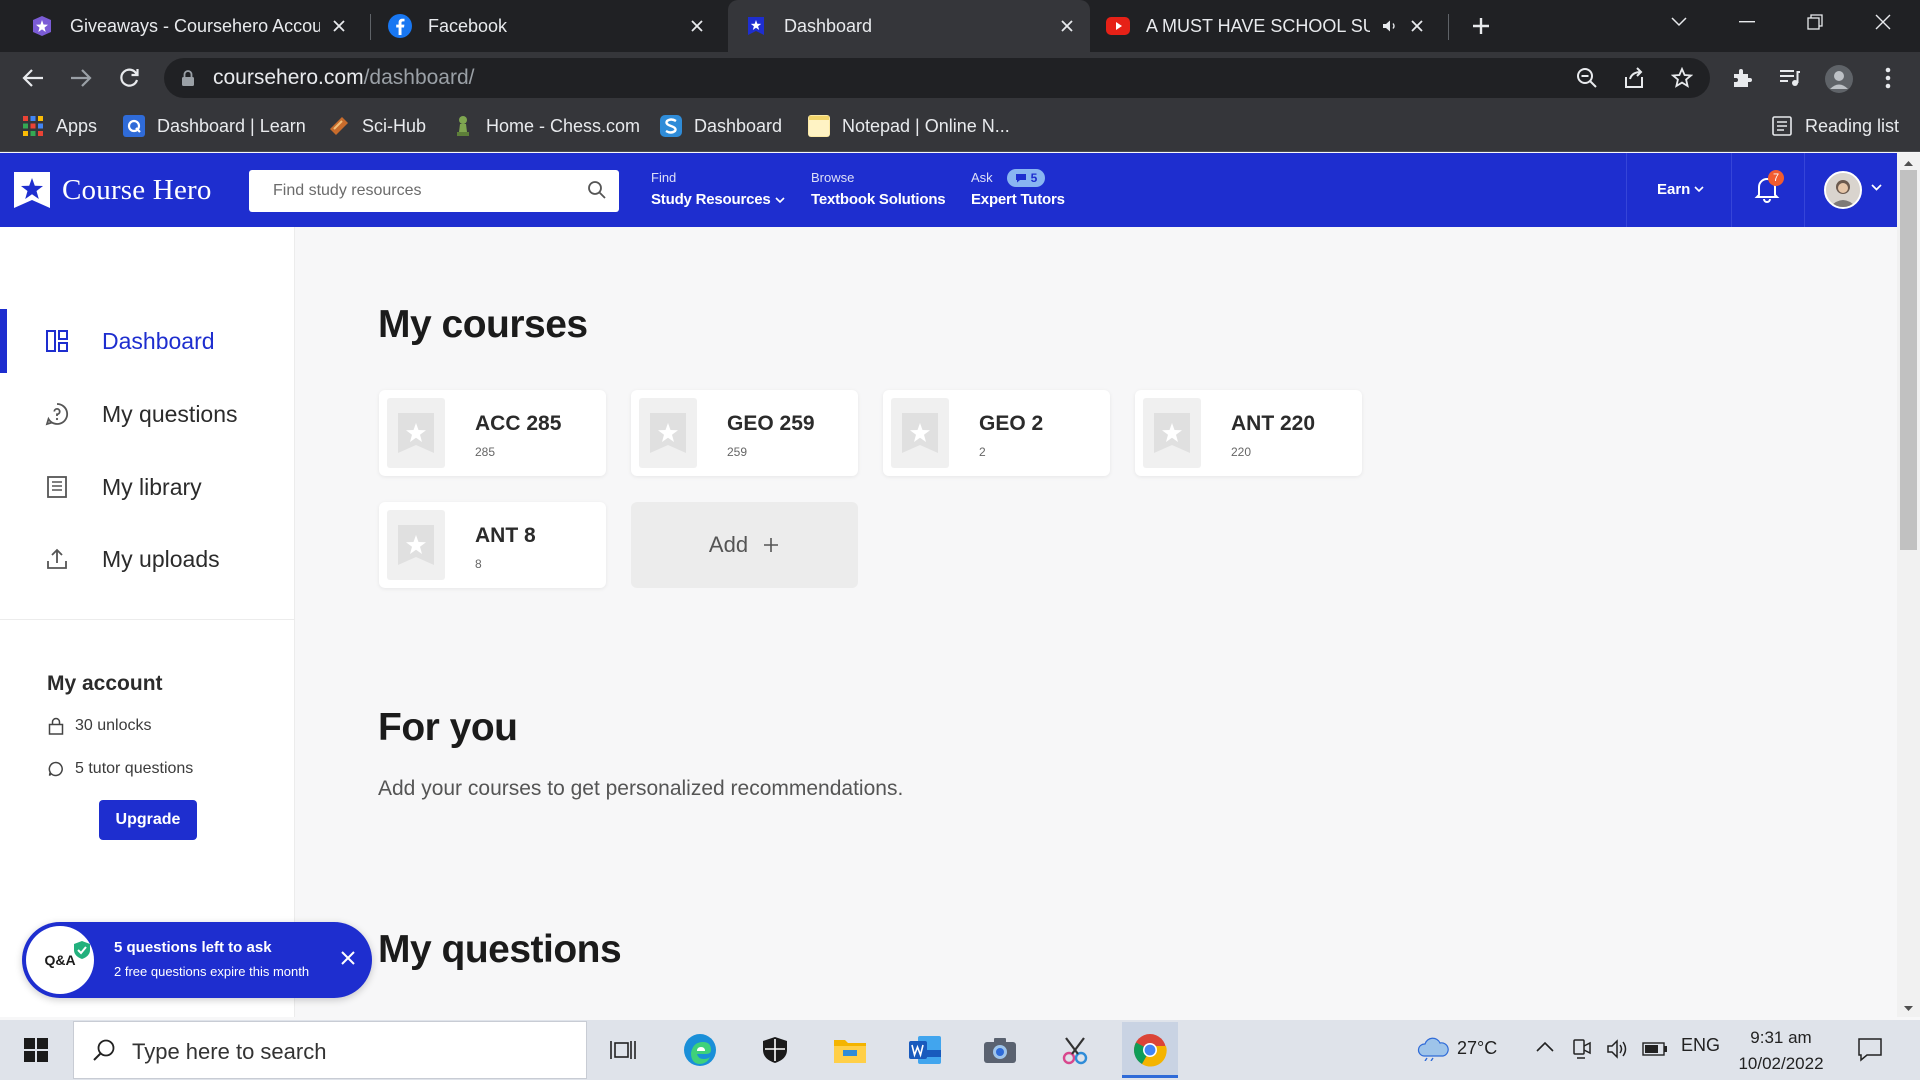  What do you see at coordinates (57, 414) in the screenshot?
I see `question-bubble-icon` at bounding box center [57, 414].